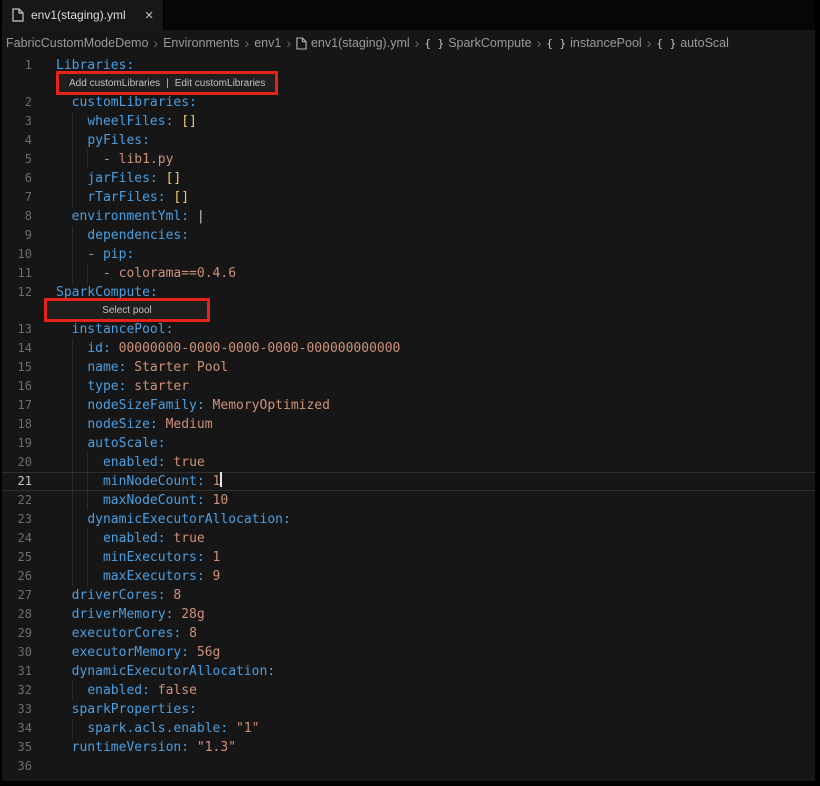 The width and height of the screenshot is (820, 786). I want to click on breadcrumb-label: autoScal, so click(704, 43).